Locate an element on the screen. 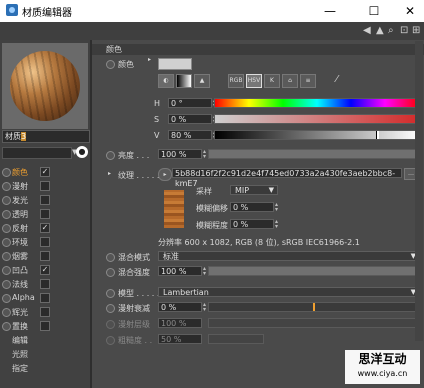 The height and width of the screenshot is (388, 424). channel-item: 环境 is located at coordinates (46, 242).